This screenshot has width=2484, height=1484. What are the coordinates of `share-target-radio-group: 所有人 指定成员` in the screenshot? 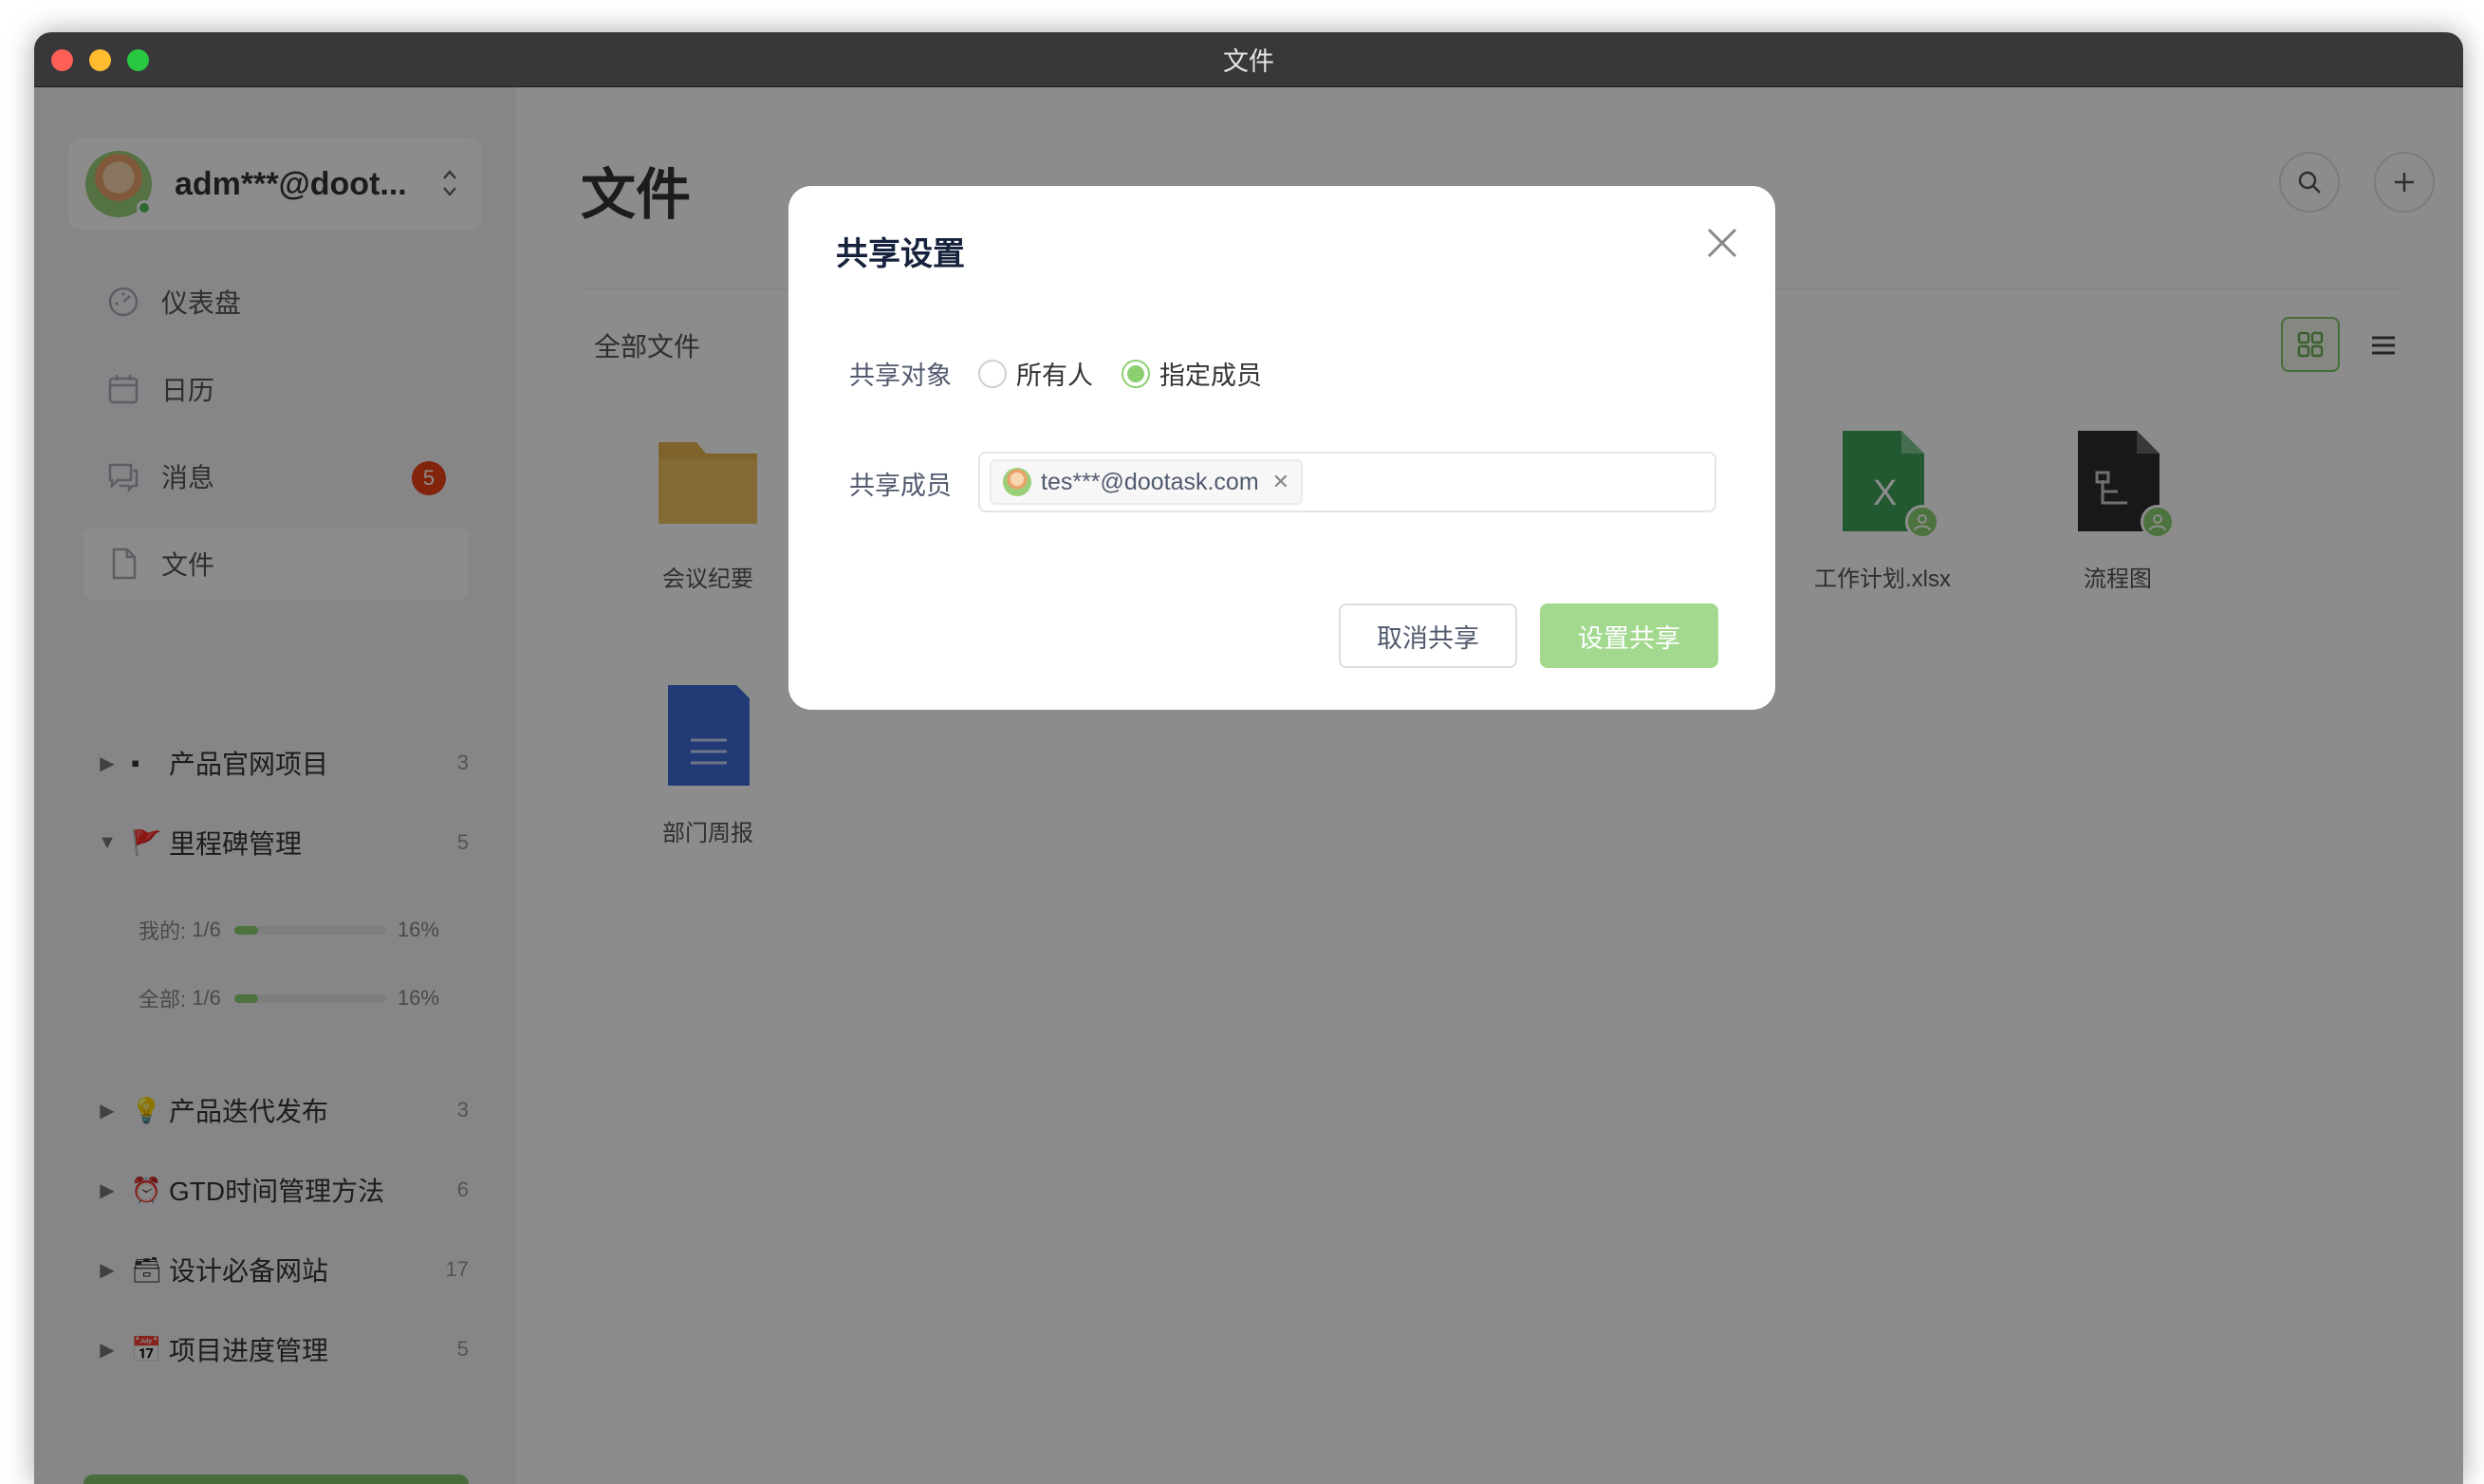 It's located at (1120, 373).